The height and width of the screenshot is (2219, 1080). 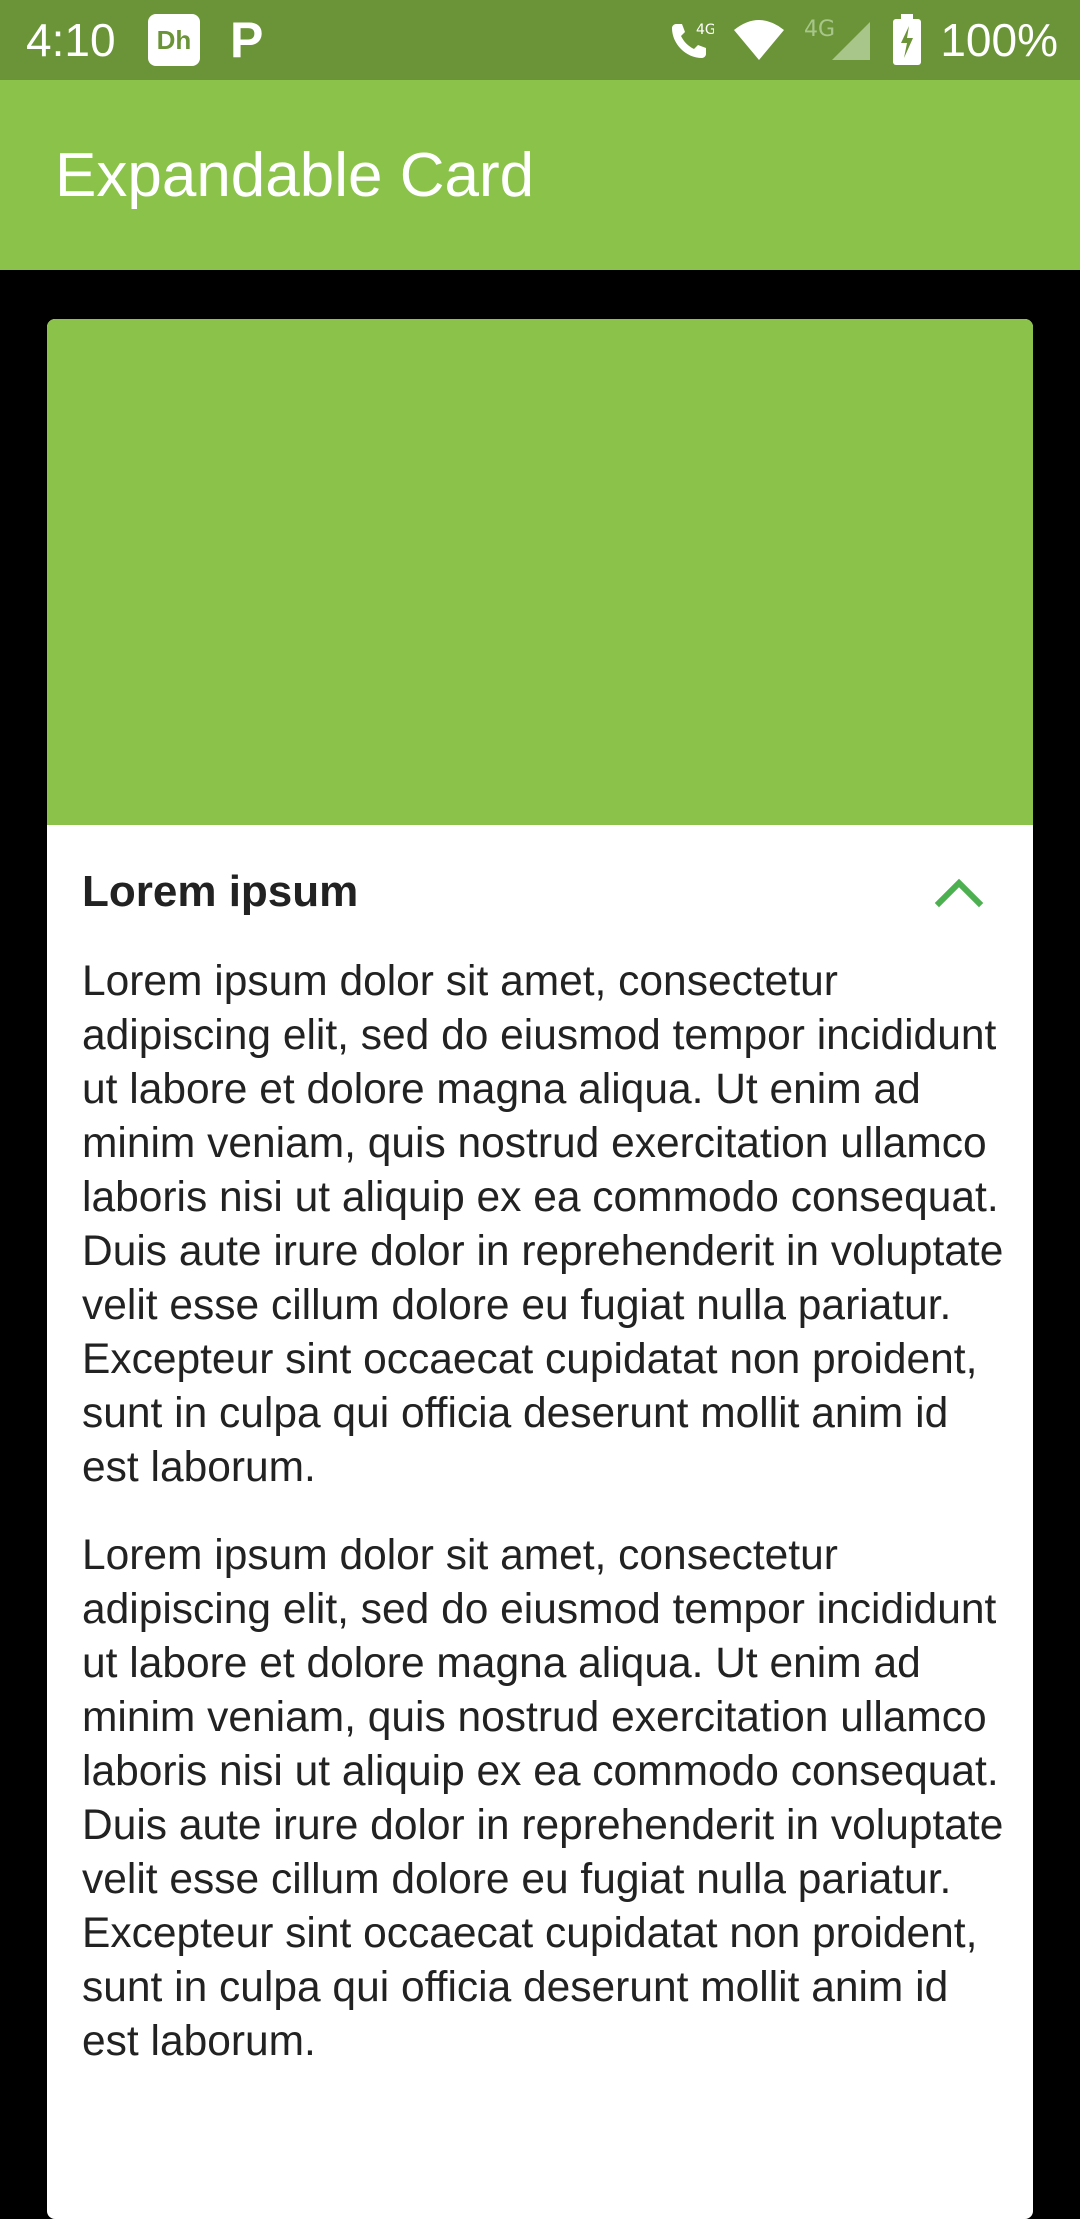 I want to click on parking-notification-icon: P, so click(x=247, y=40).